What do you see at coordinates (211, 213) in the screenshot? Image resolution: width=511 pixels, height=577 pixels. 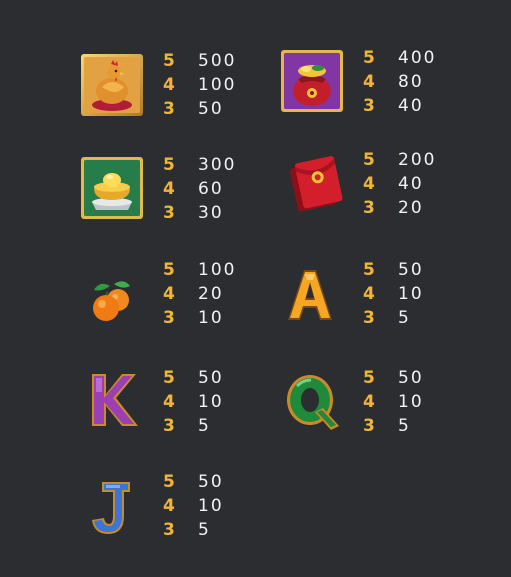 I see `payout-value: 30` at bounding box center [211, 213].